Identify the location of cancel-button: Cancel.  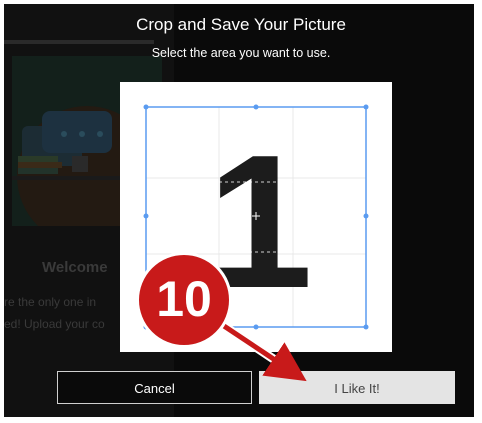
(154, 387).